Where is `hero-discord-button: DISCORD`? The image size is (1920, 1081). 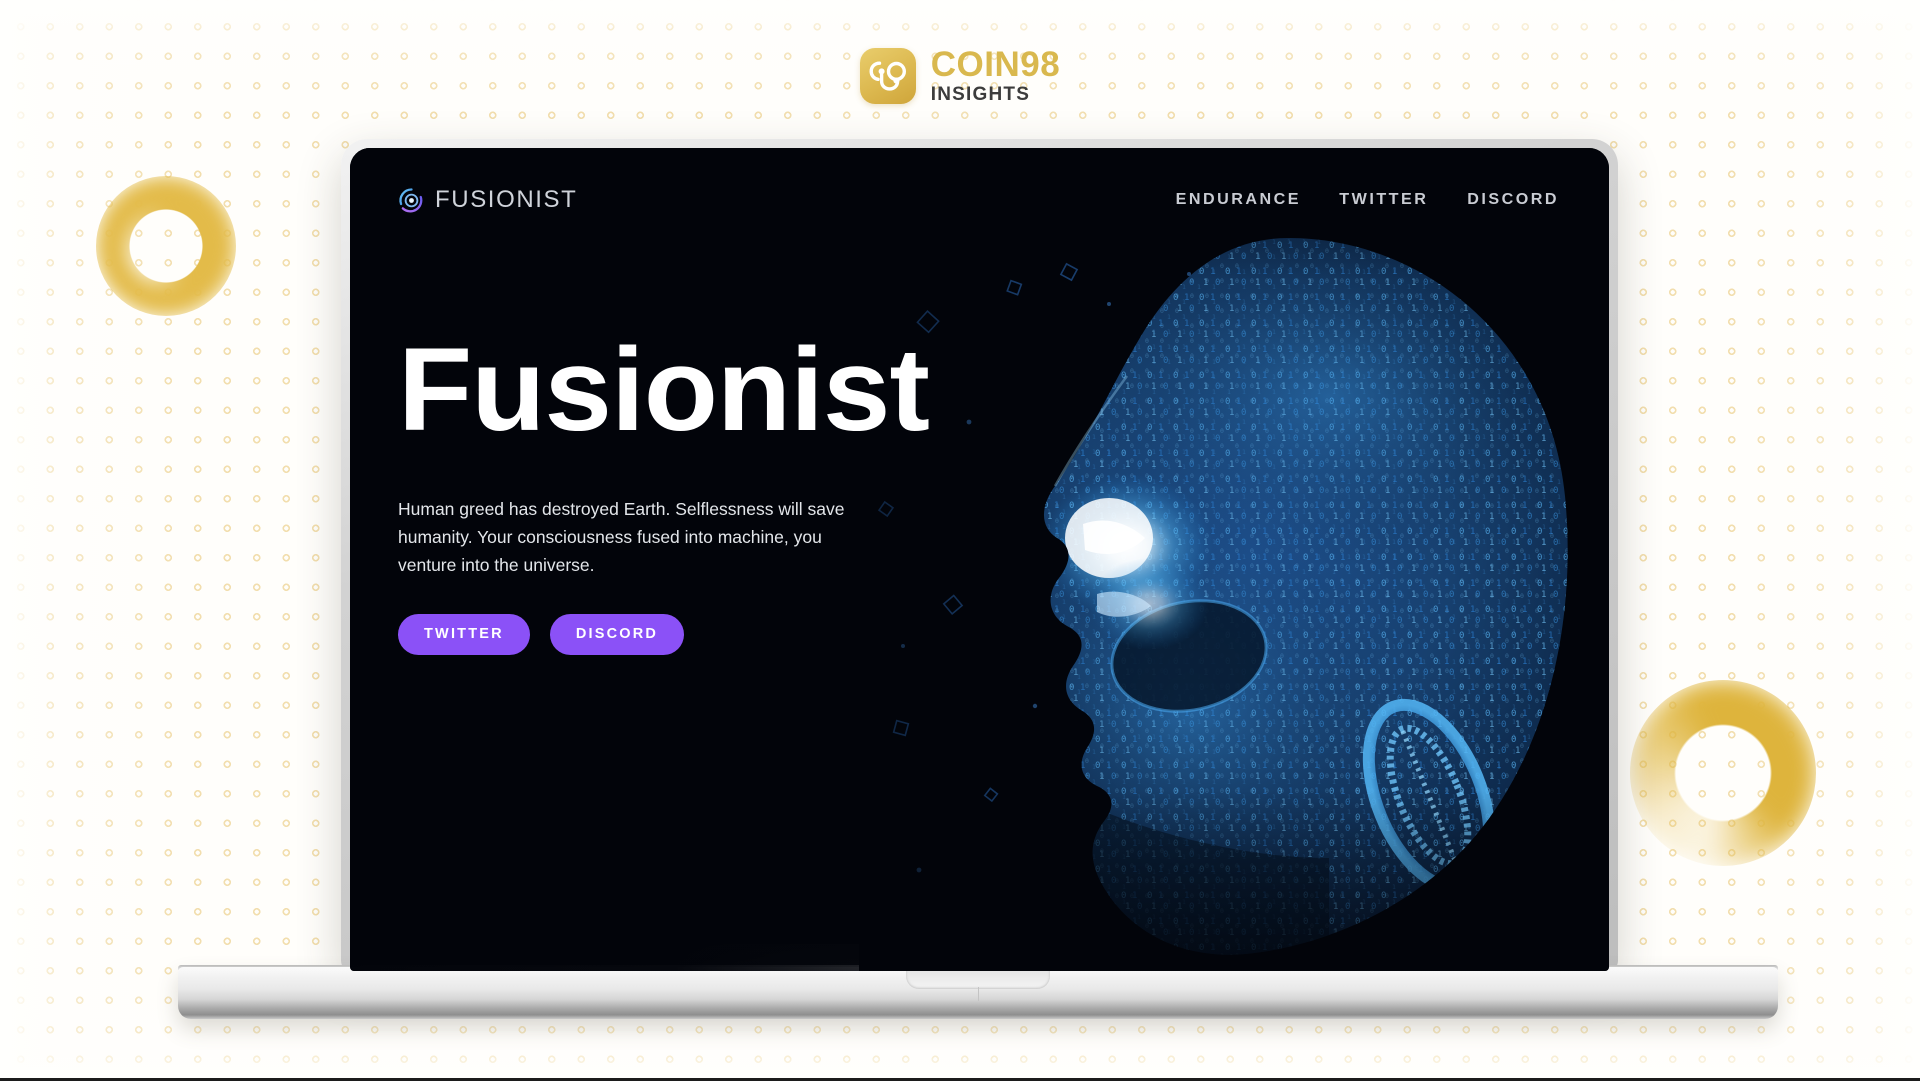 hero-discord-button: DISCORD is located at coordinates (617, 634).